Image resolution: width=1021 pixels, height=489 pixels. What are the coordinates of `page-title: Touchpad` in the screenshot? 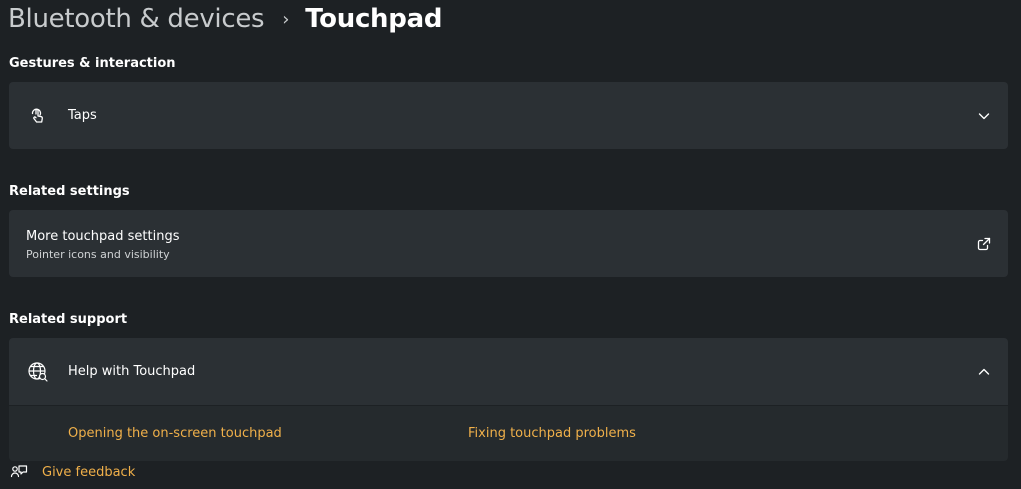 It's located at (374, 19).